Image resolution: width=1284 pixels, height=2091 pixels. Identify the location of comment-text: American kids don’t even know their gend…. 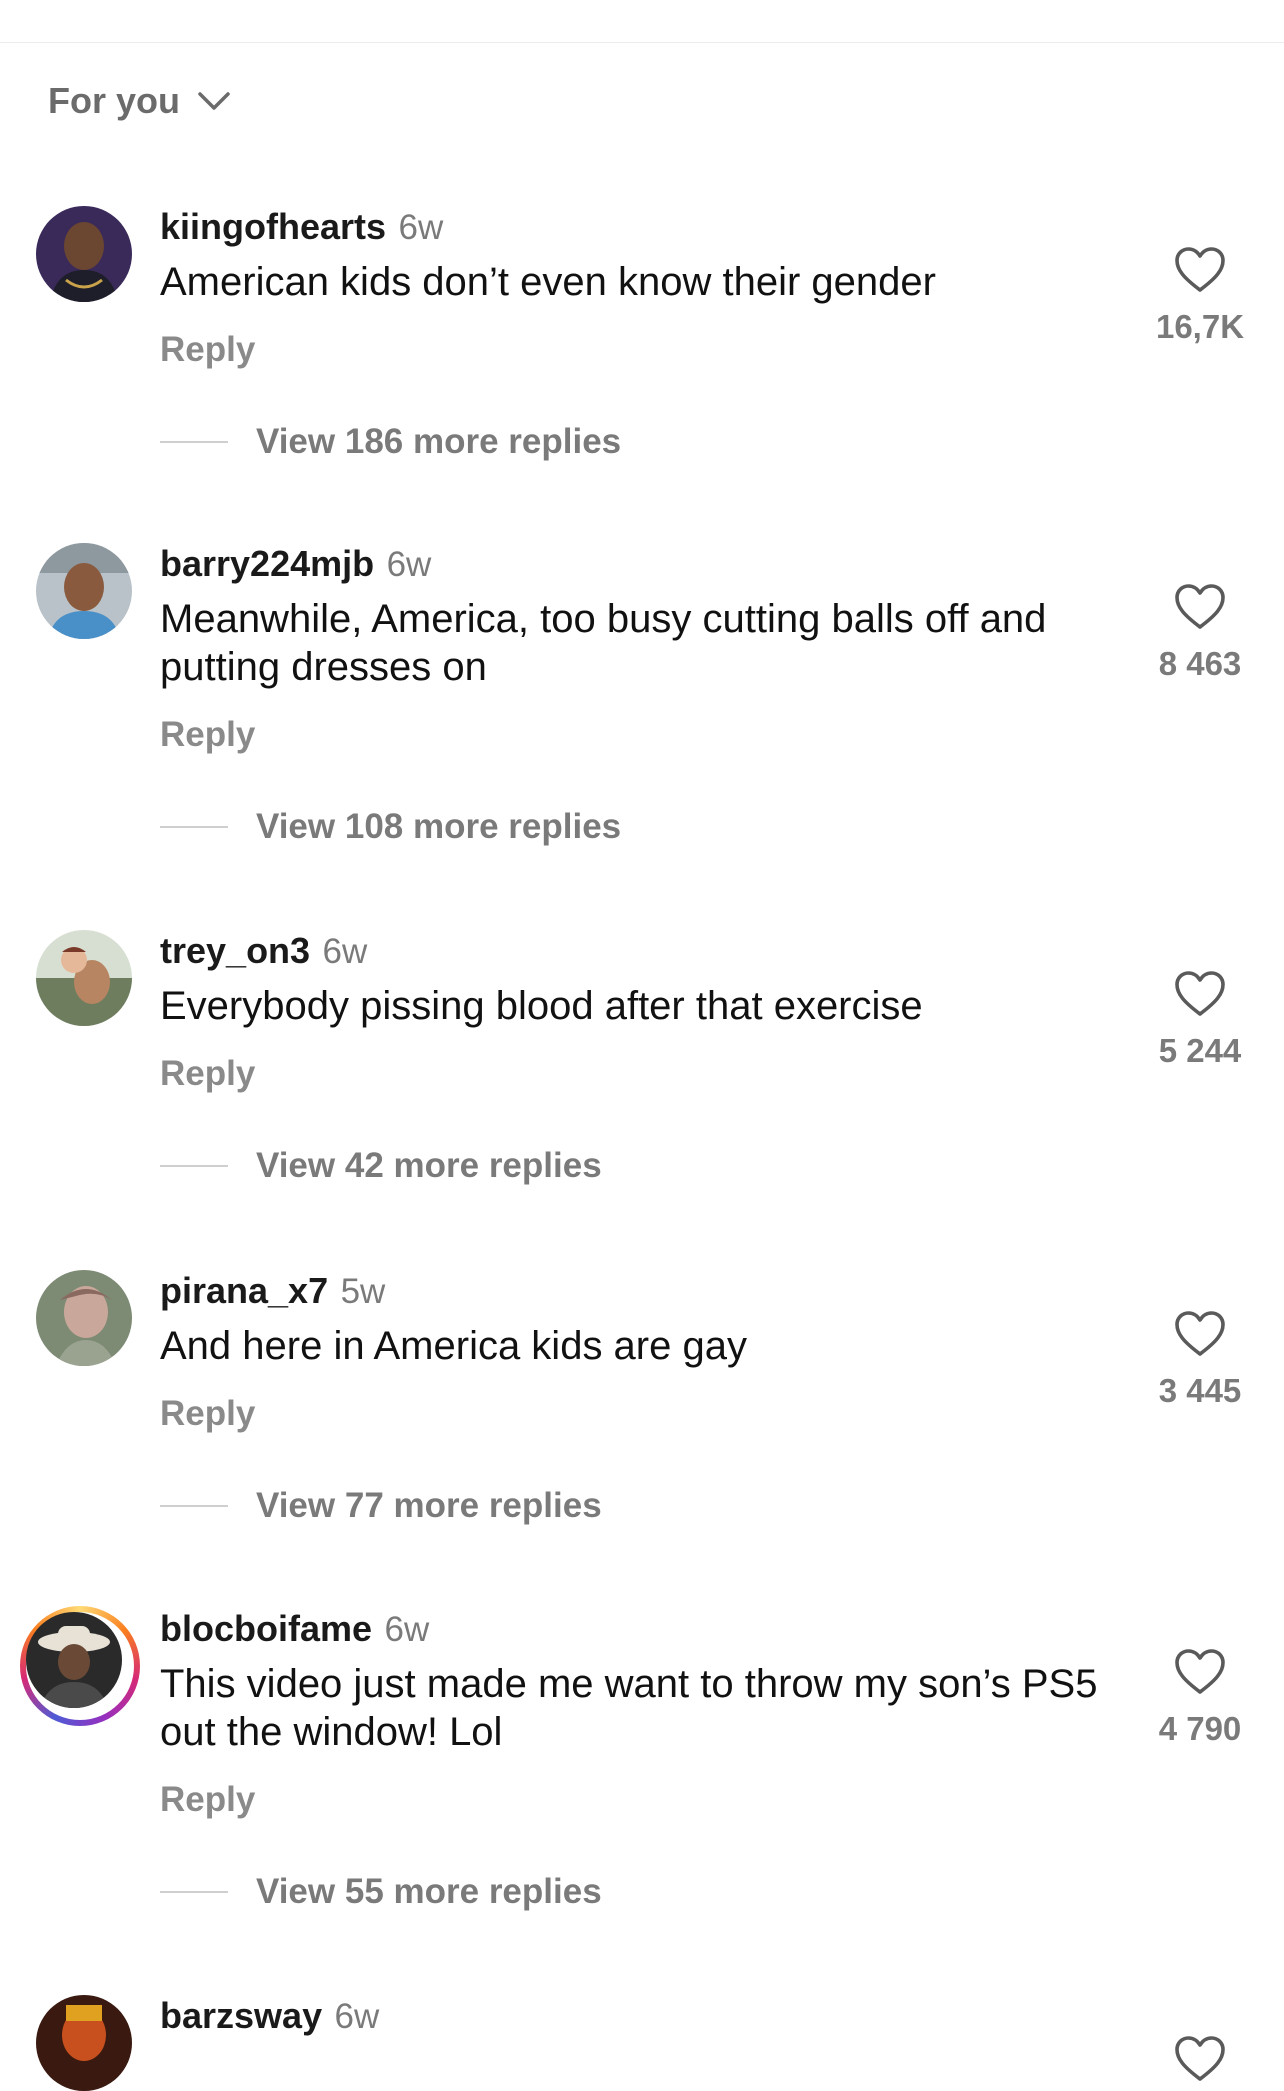
(548, 282).